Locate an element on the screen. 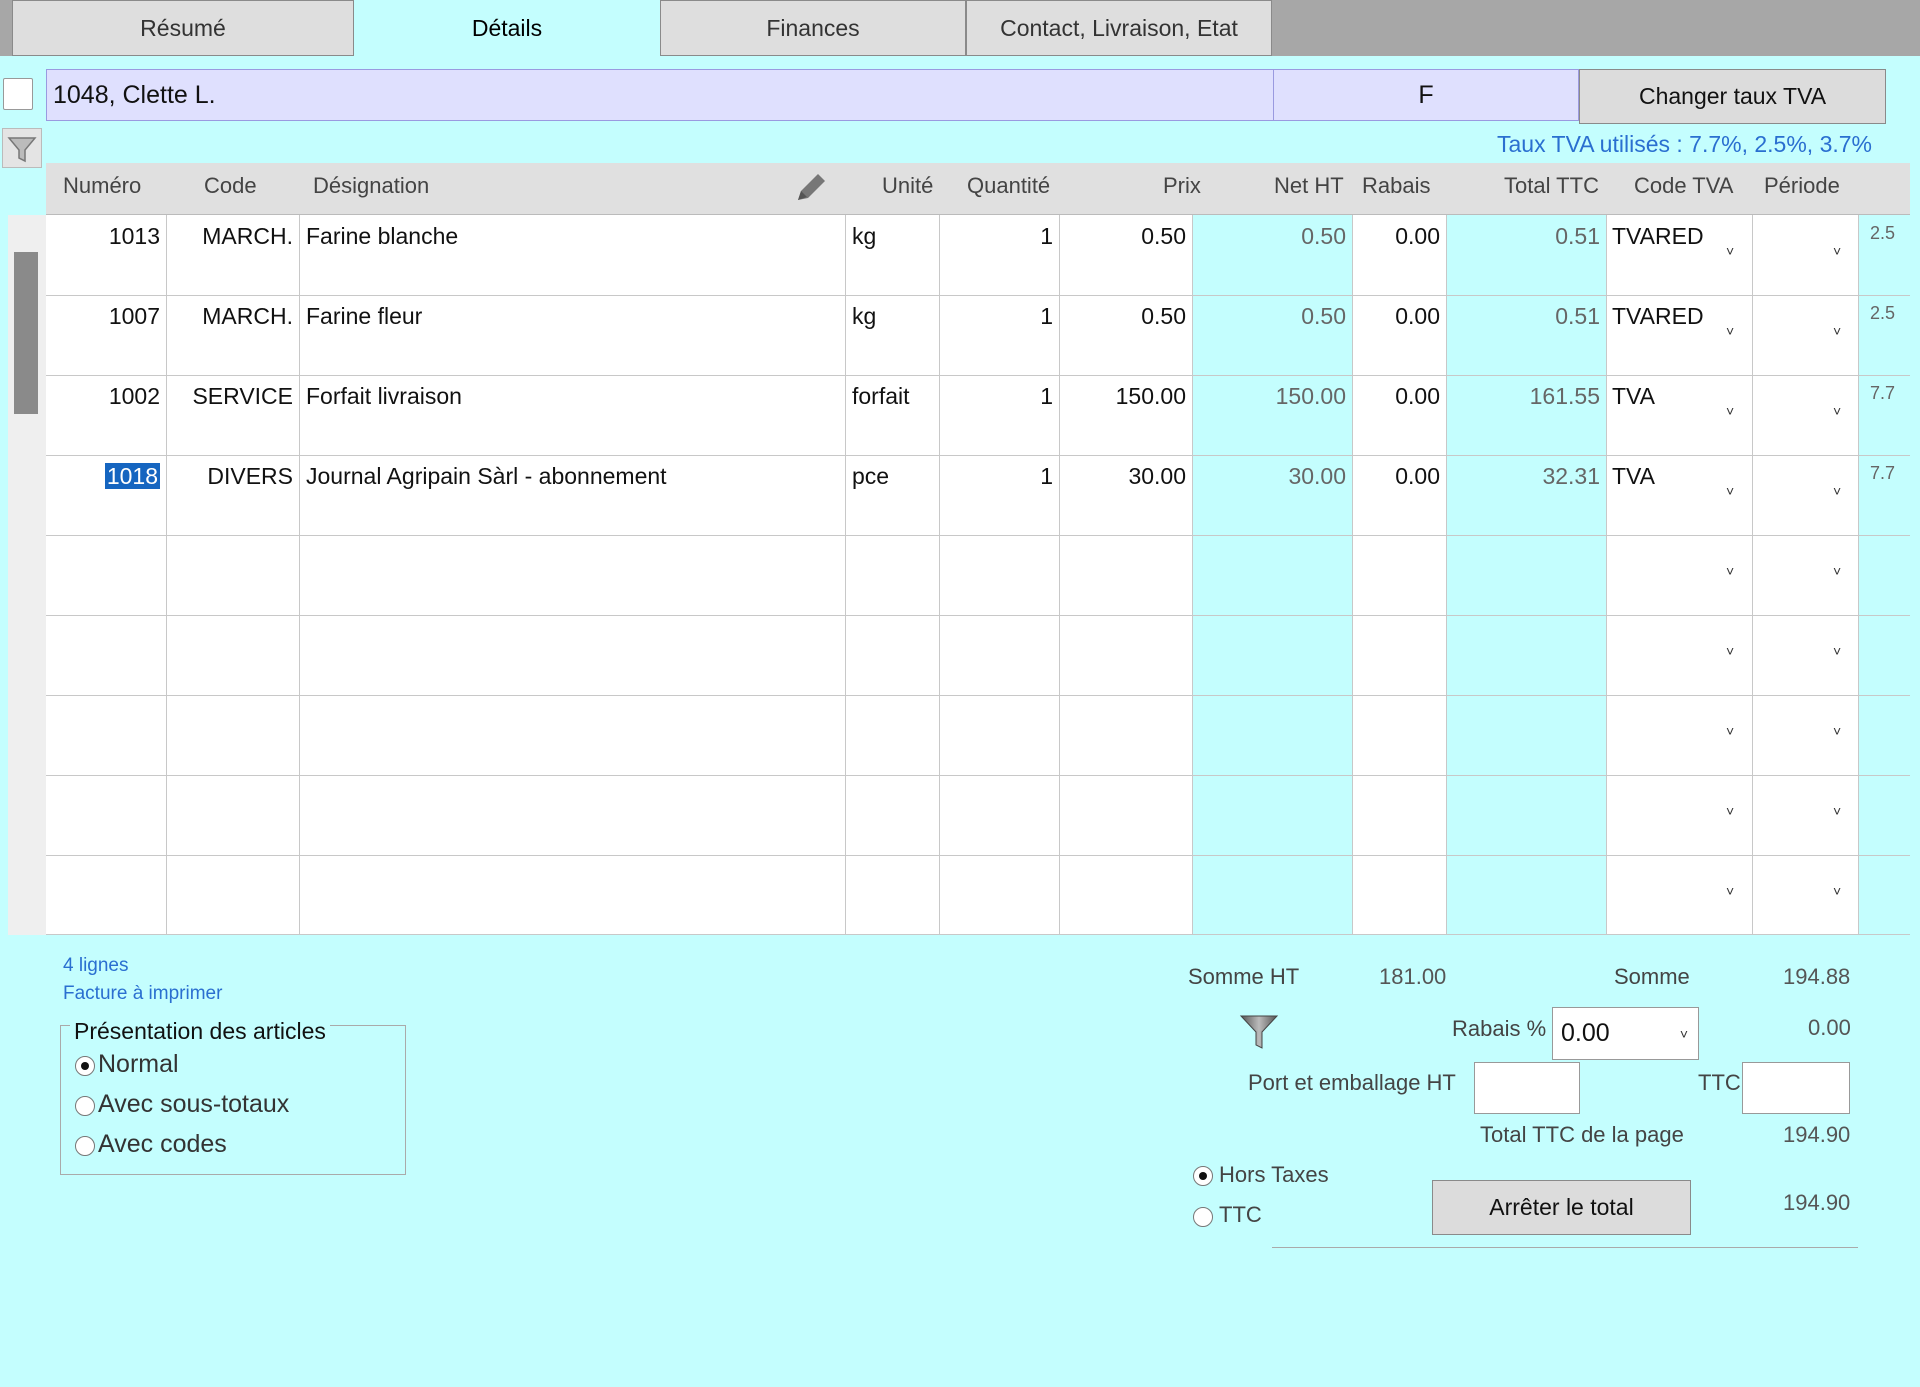  funnel-icon is located at coordinates (1259, 1032).